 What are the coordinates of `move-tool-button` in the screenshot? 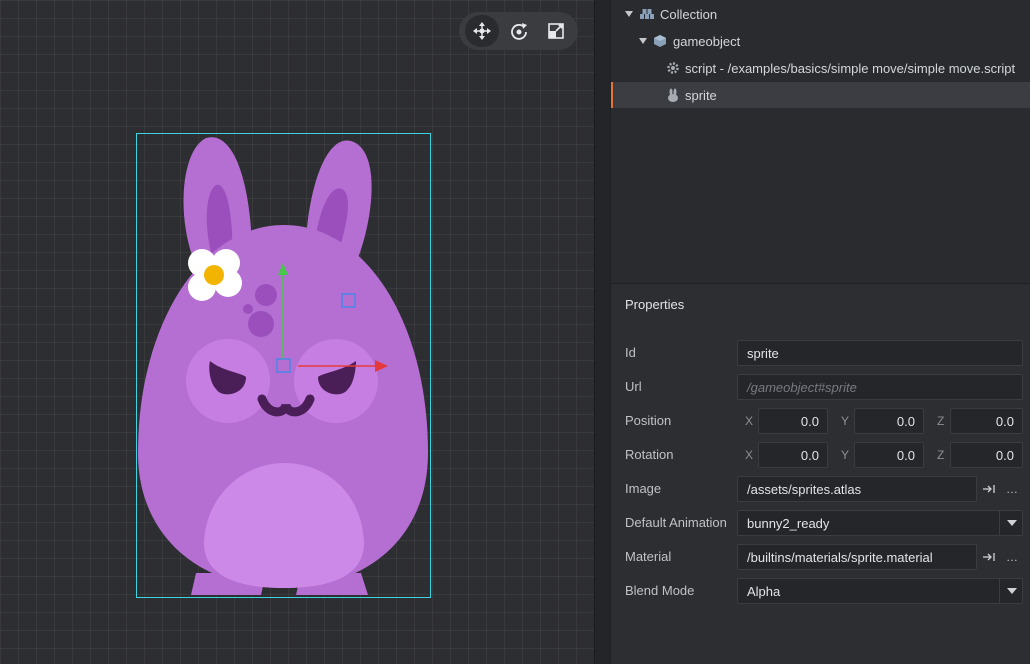 It's located at (481, 31).